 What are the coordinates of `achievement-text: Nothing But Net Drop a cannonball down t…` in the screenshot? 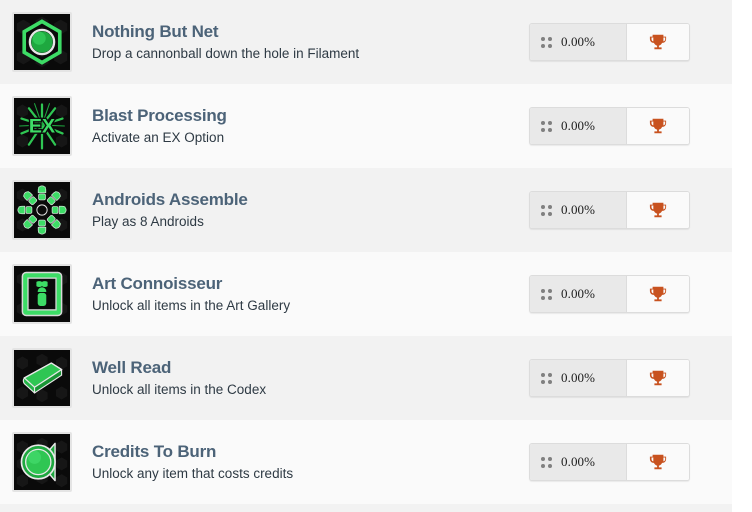 It's located at (300, 42).